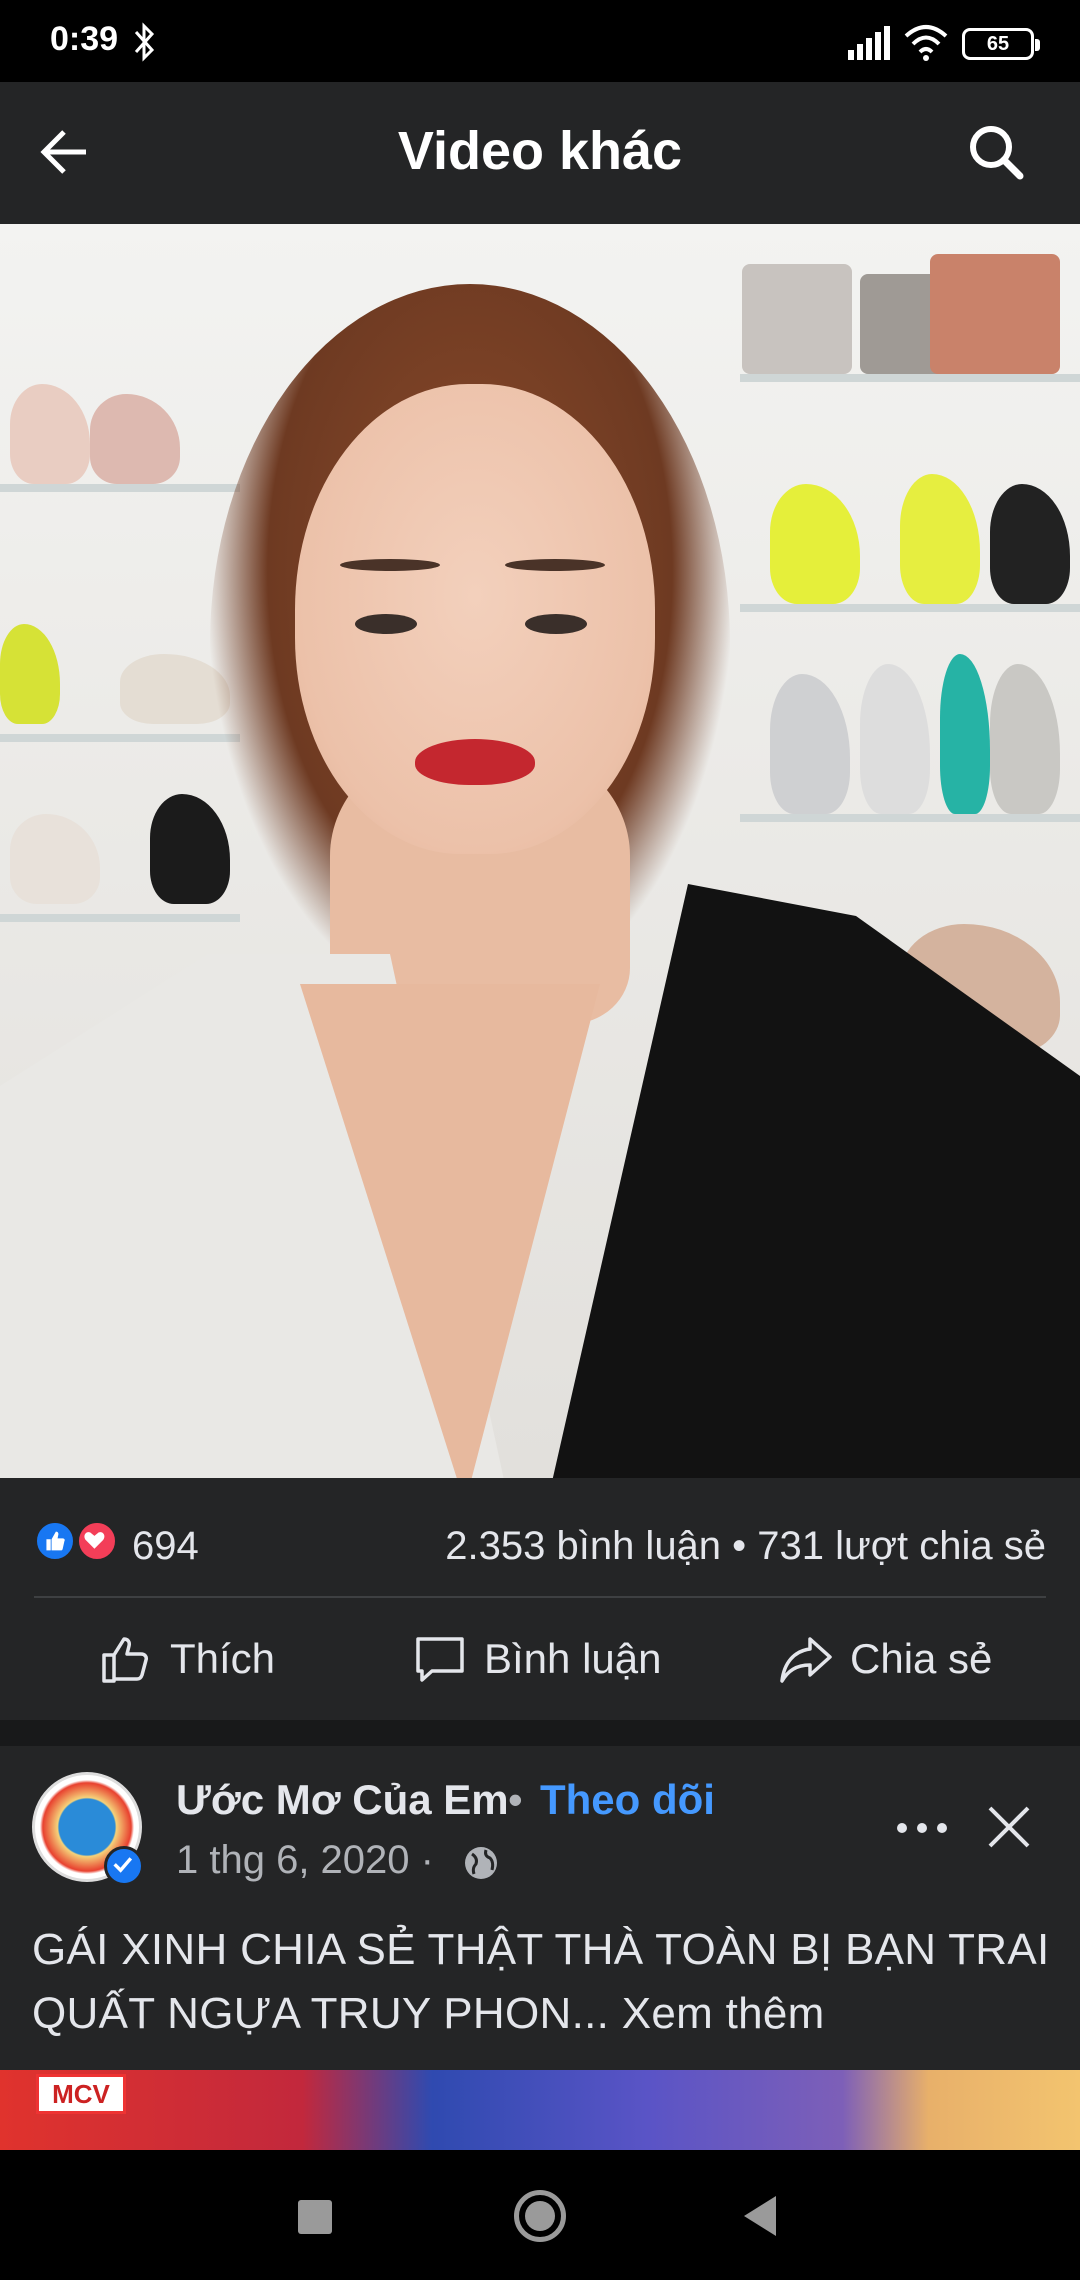 This screenshot has width=1080, height=2280. What do you see at coordinates (540, 2110) in the screenshot?
I see `next-video-thumbnail: MCV` at bounding box center [540, 2110].